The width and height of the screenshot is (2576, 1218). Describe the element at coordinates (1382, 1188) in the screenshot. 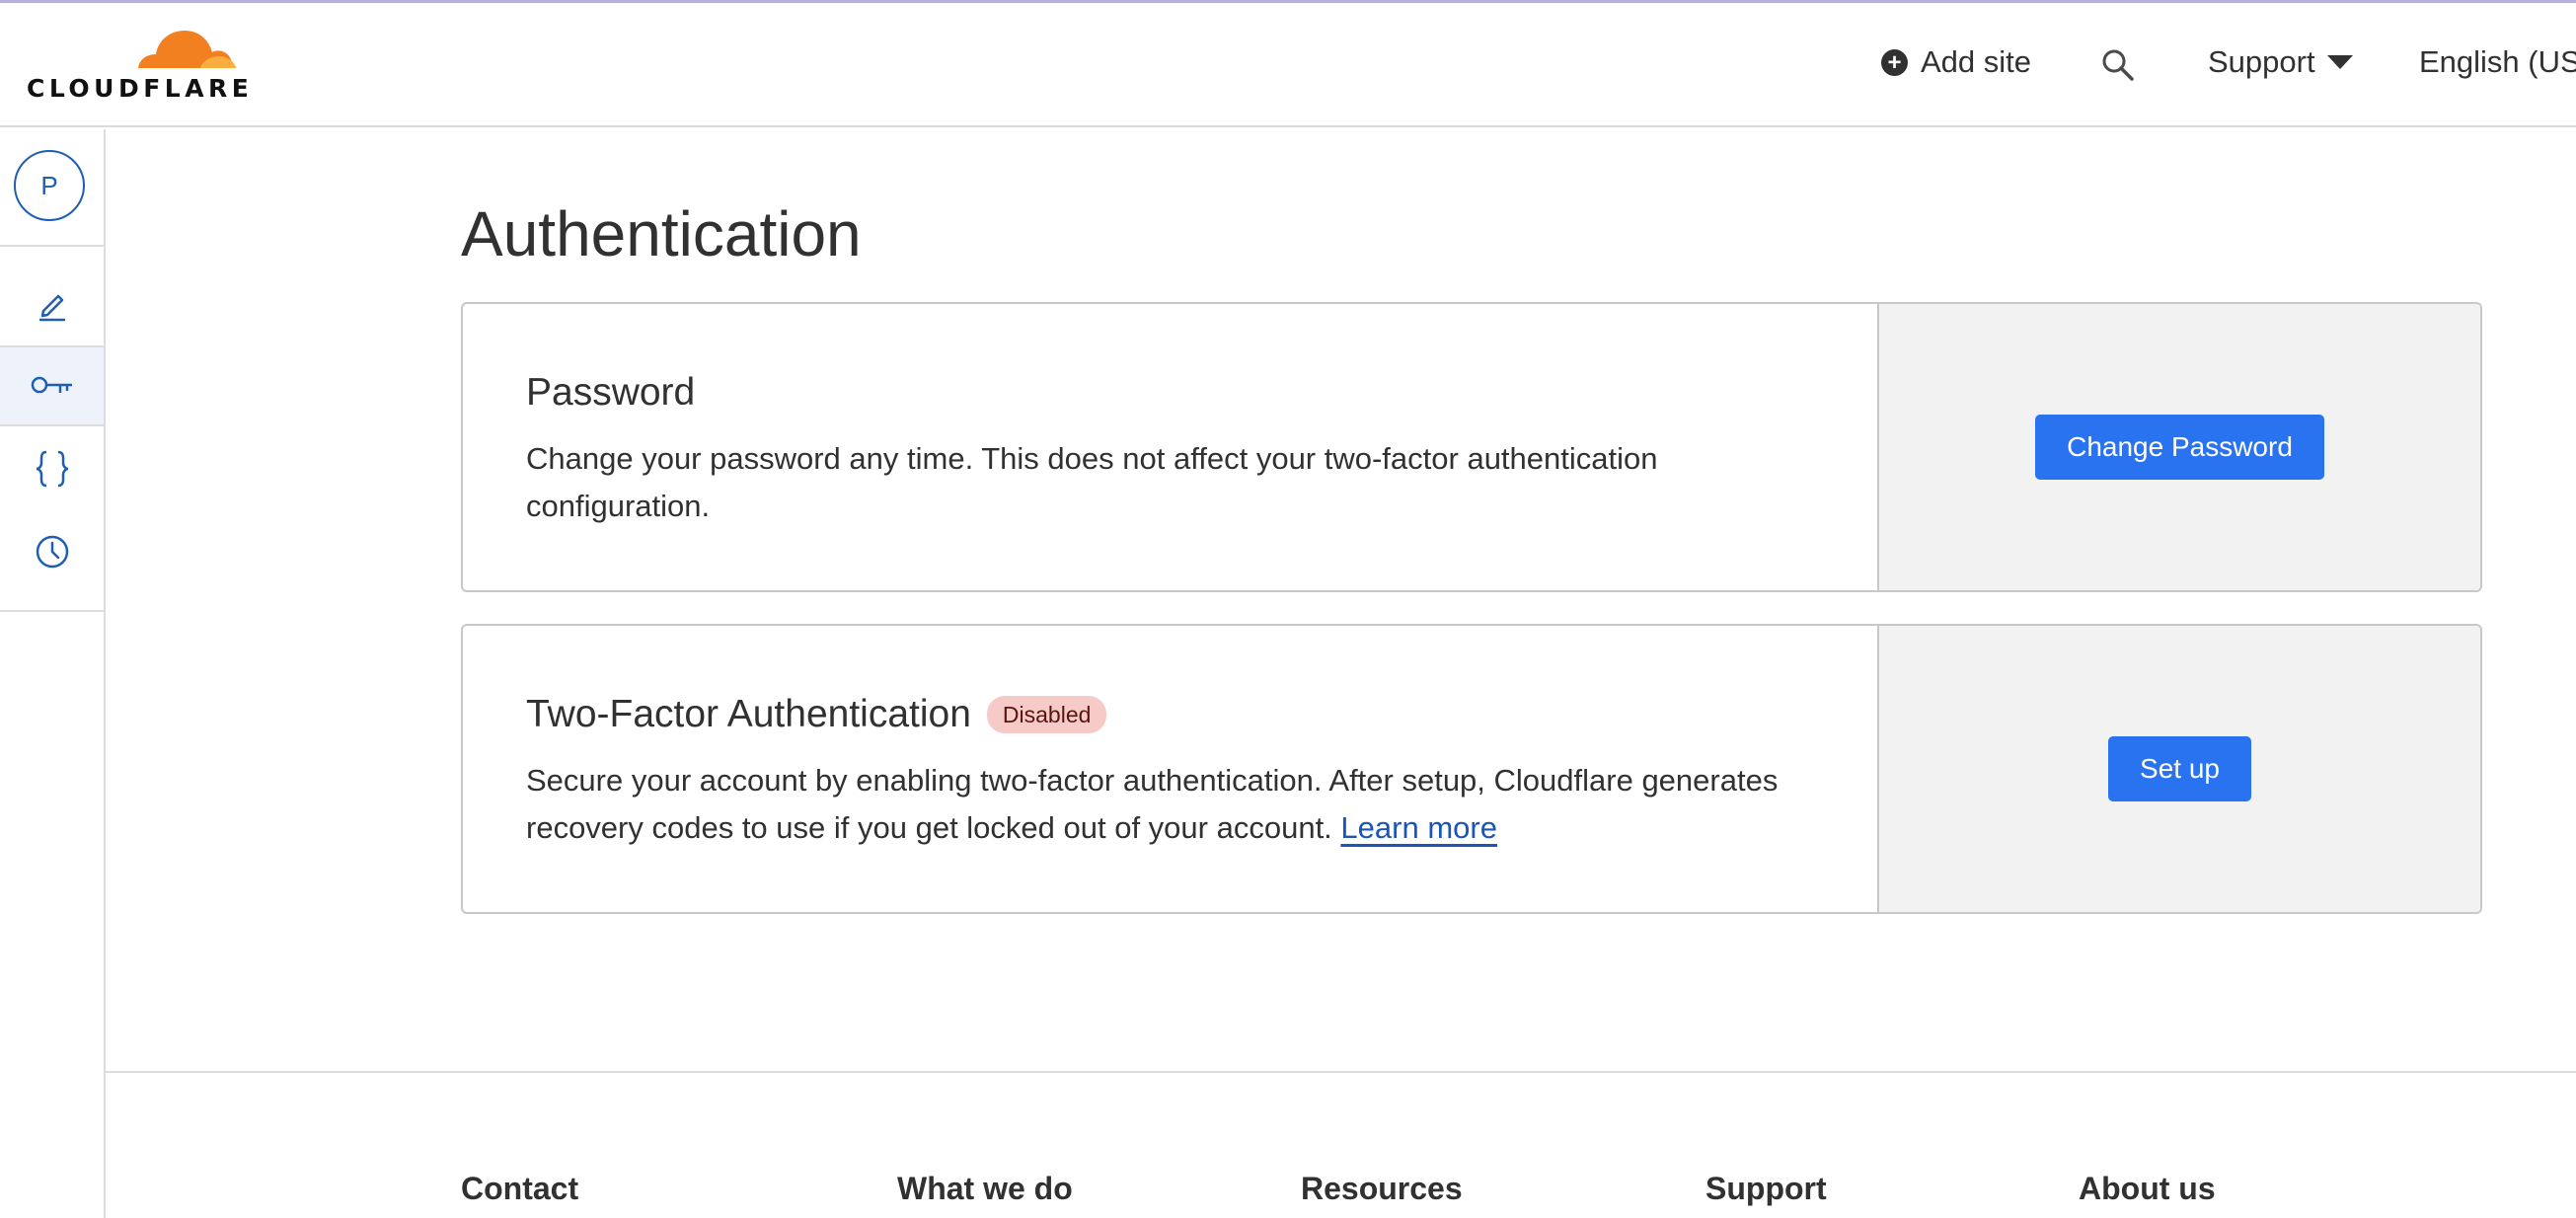

I see `footer-heading-resources: Resources` at that location.